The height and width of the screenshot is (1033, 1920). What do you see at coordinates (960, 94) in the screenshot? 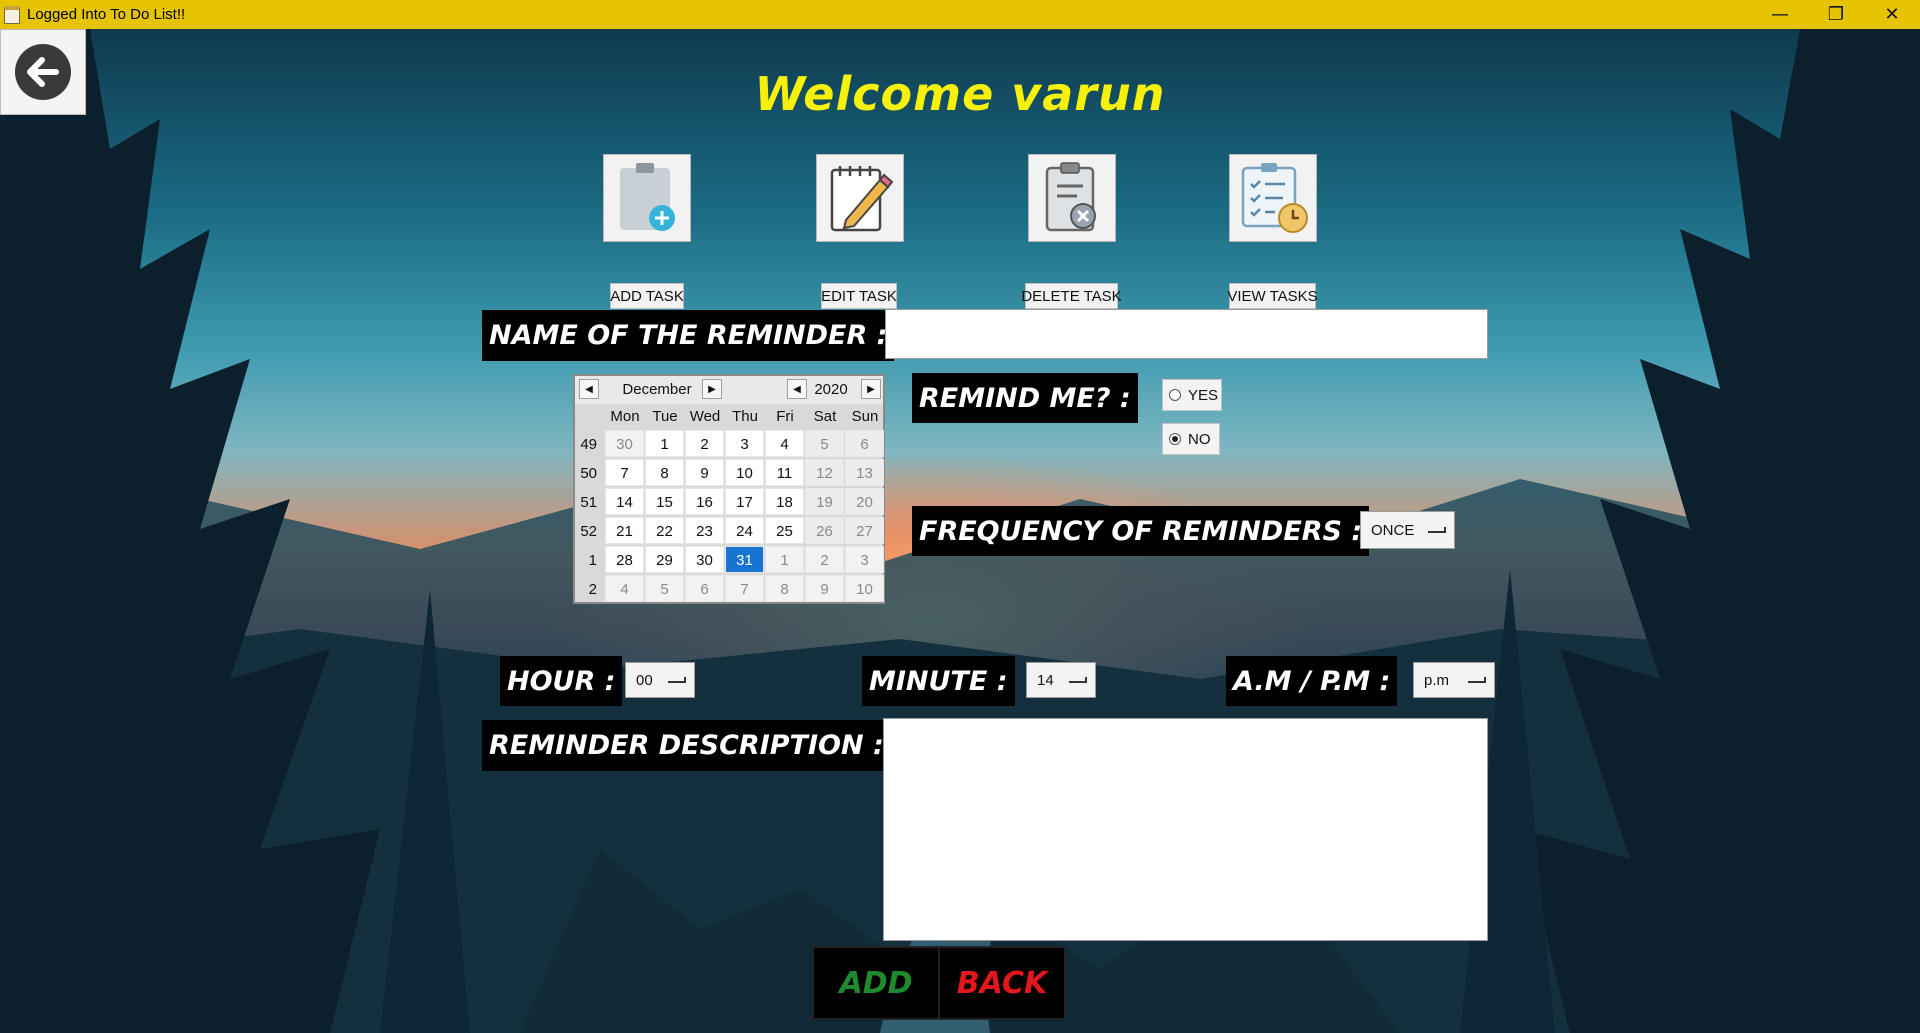
I see `welcome-heading: Welcome varun` at bounding box center [960, 94].